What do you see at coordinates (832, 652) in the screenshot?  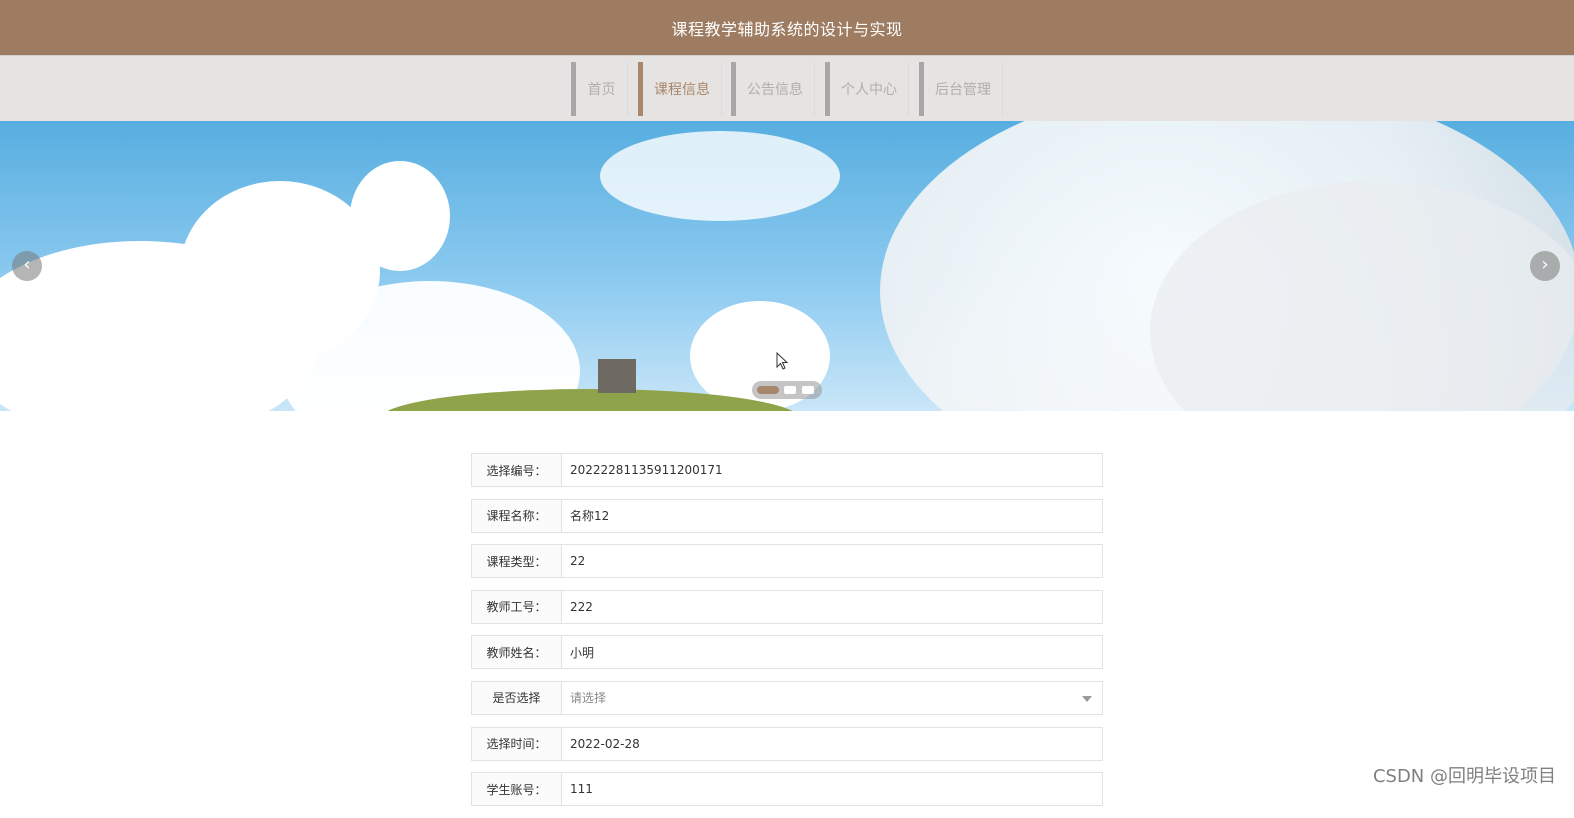 I see `teacher-name-field: 小明` at bounding box center [832, 652].